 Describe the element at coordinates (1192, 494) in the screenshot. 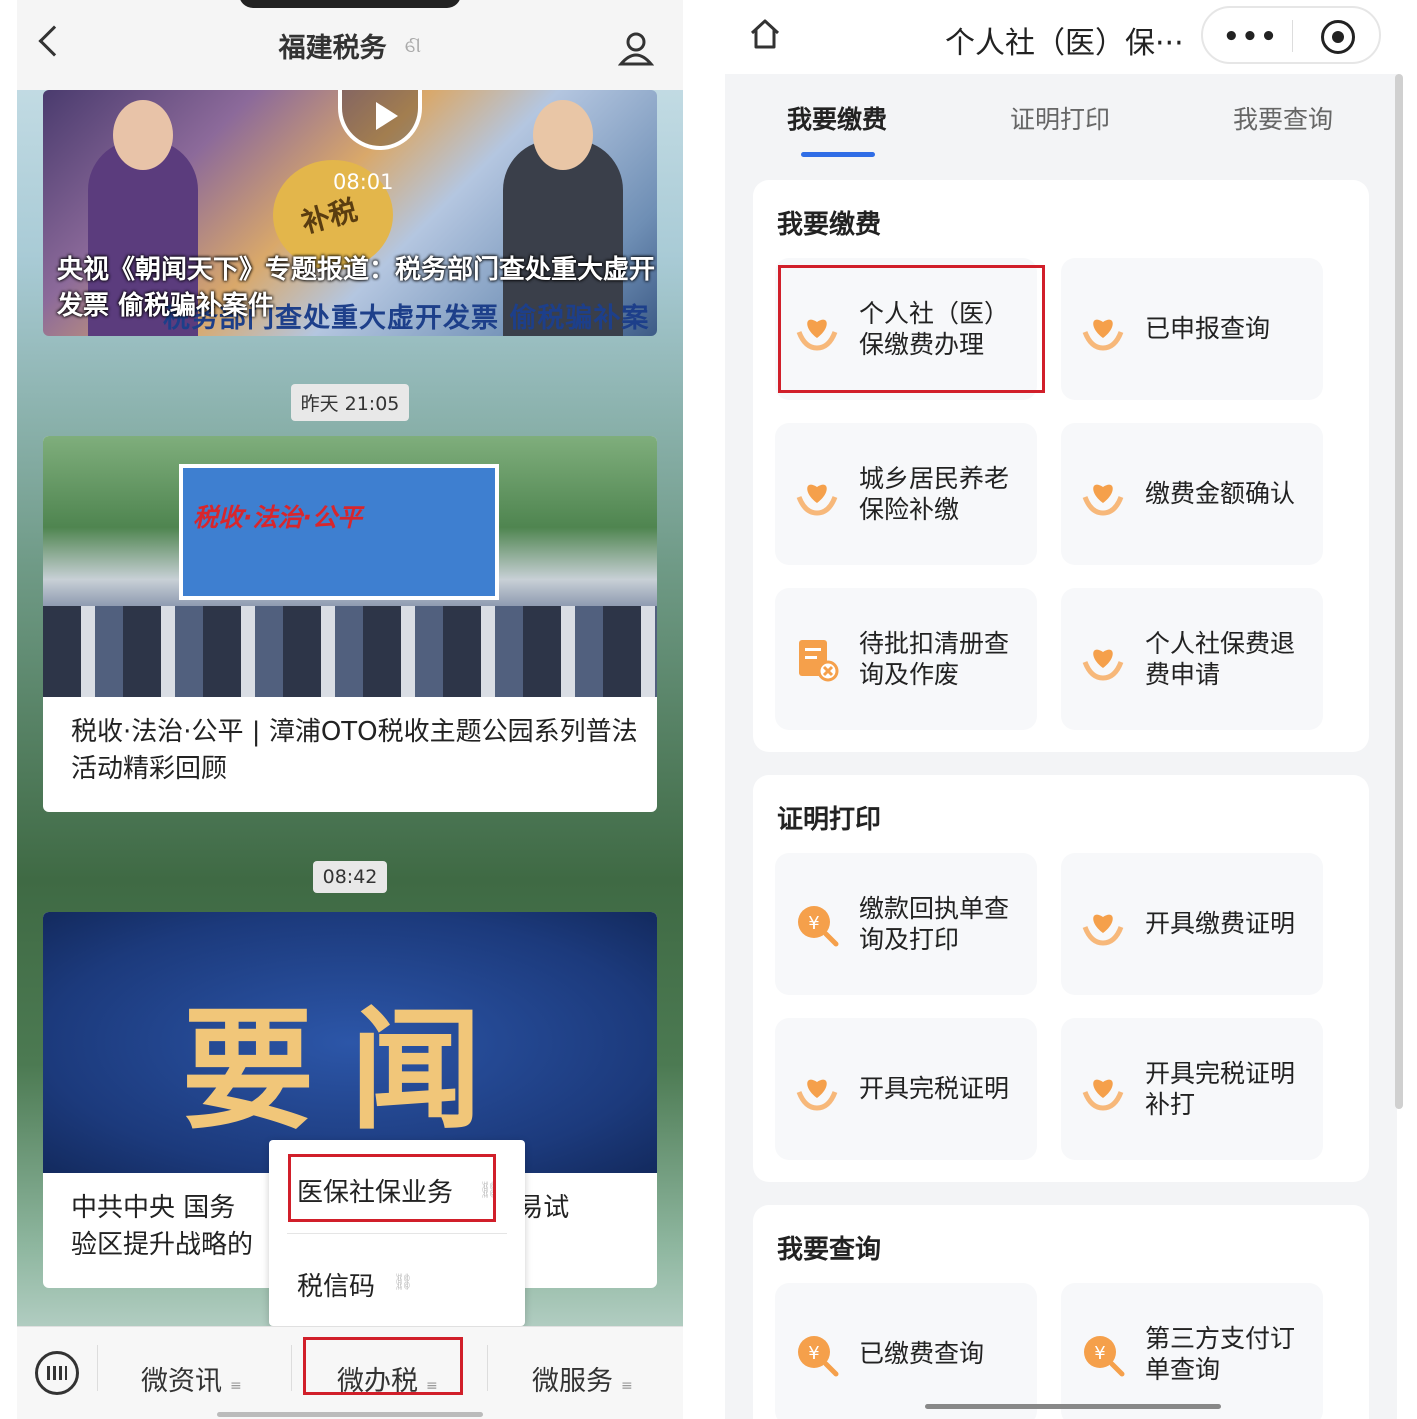

I see `tile-amount-confirm: 缴费金额确认` at that location.